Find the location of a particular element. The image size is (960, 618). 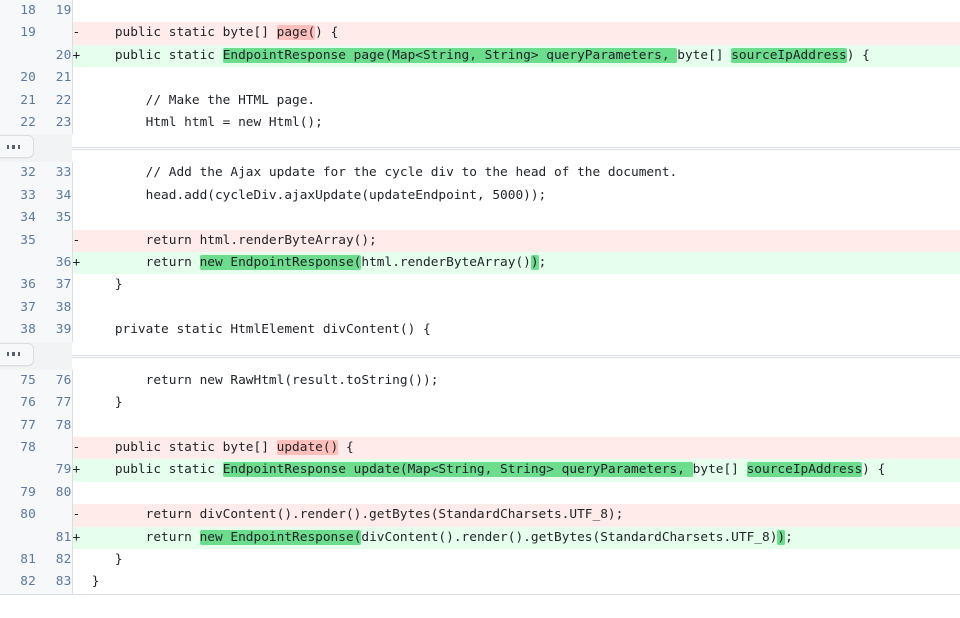

diff-code-cell: // Make the HTML page. is located at coordinates (522, 101).